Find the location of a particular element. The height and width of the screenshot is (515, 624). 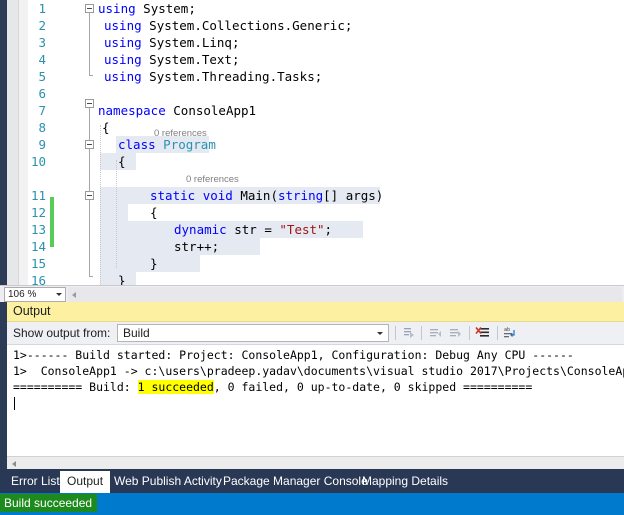

keyword-dynamic: dynamic is located at coordinates (200, 229).